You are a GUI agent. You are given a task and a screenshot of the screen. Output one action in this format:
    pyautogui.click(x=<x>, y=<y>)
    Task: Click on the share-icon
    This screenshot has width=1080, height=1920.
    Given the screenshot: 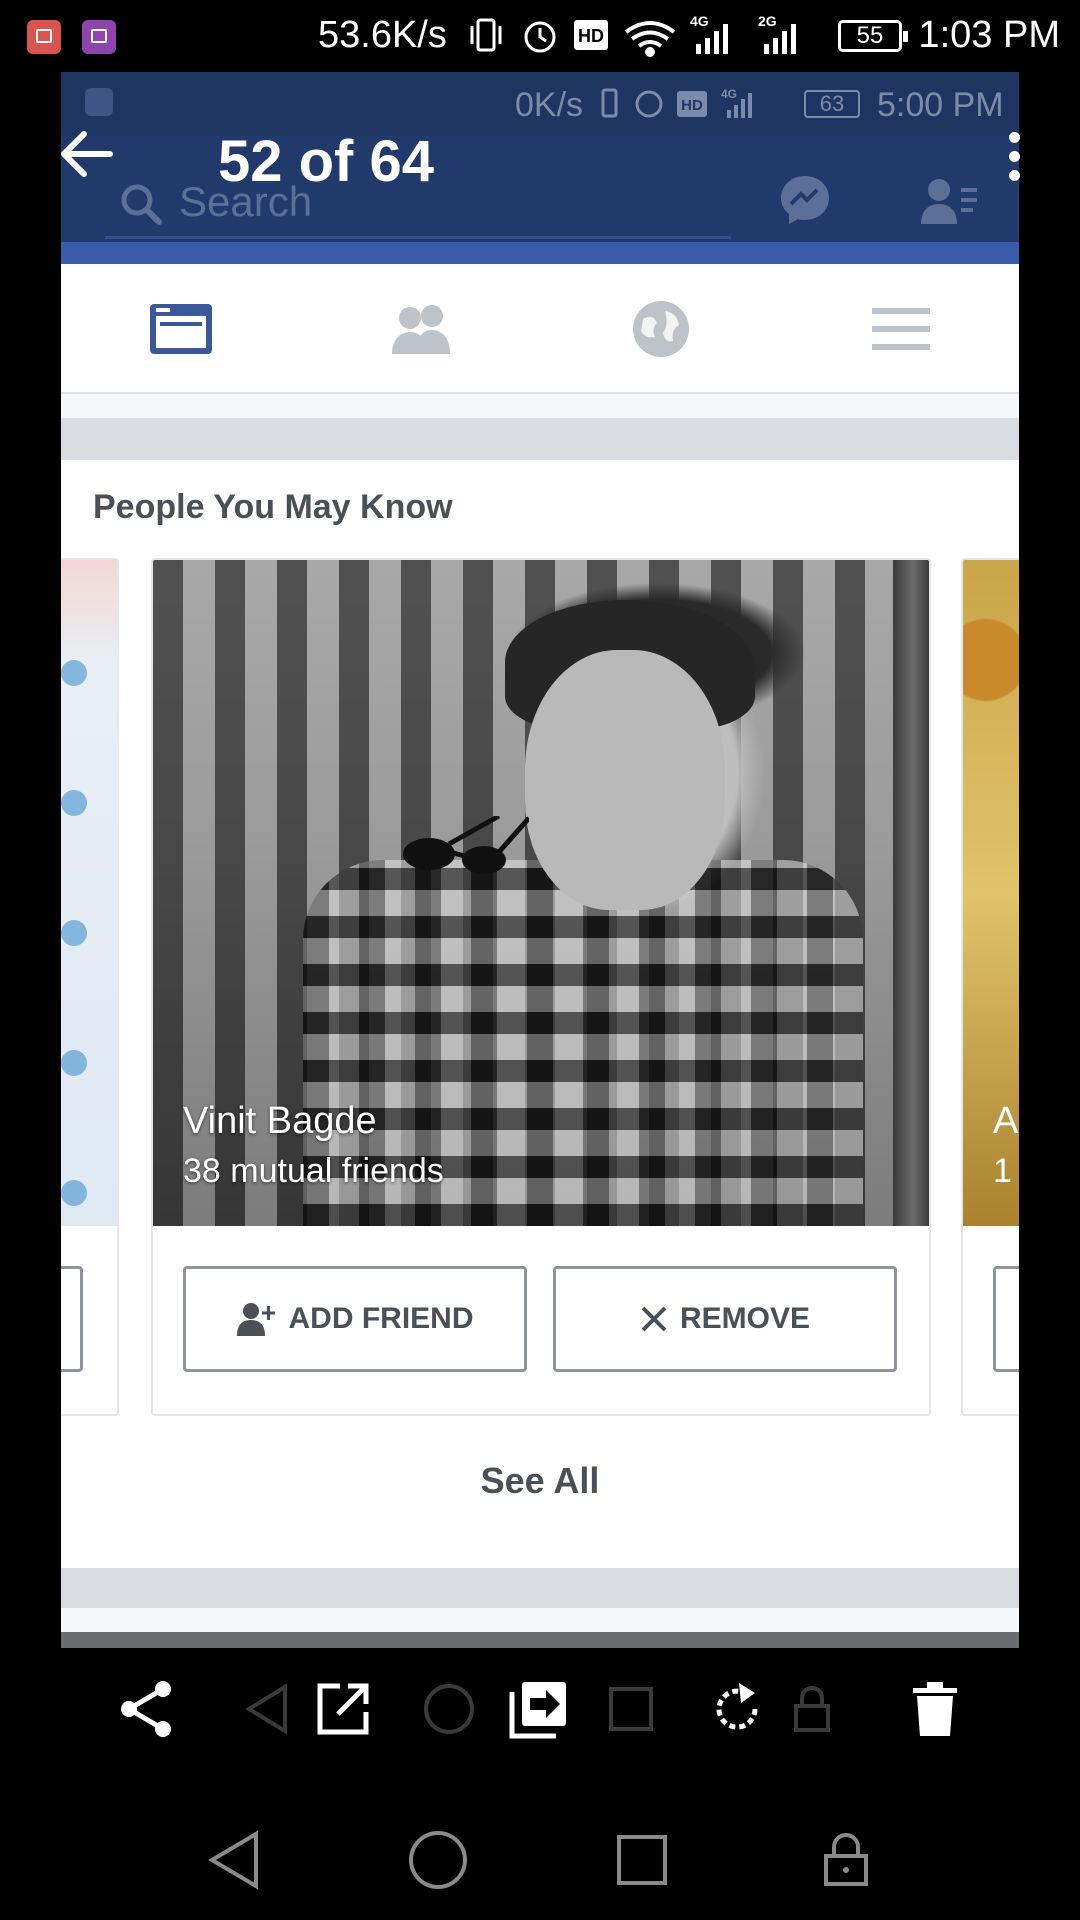 What is the action you would take?
    pyautogui.click(x=146, y=1709)
    